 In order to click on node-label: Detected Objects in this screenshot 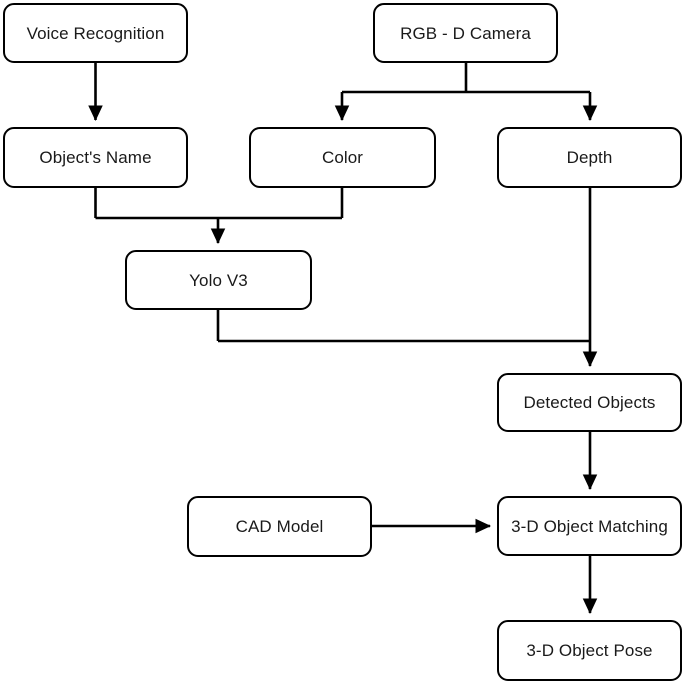, I will do `click(589, 402)`.